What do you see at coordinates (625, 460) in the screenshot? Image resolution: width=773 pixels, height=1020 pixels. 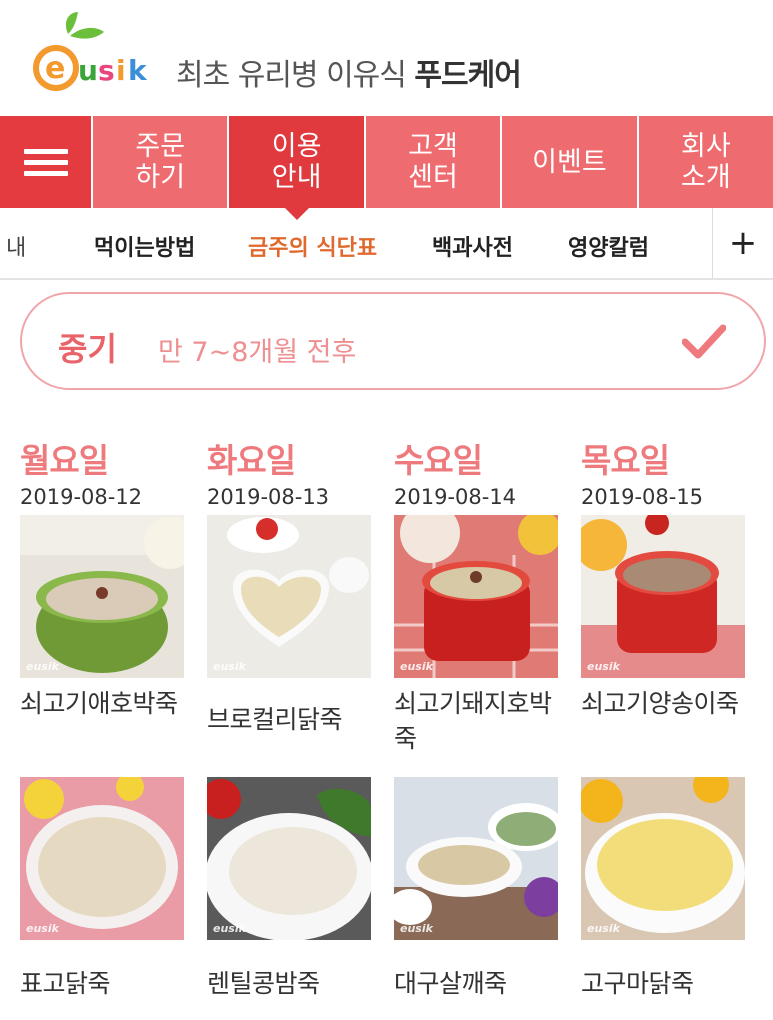 I see `day-name: 목요일` at bounding box center [625, 460].